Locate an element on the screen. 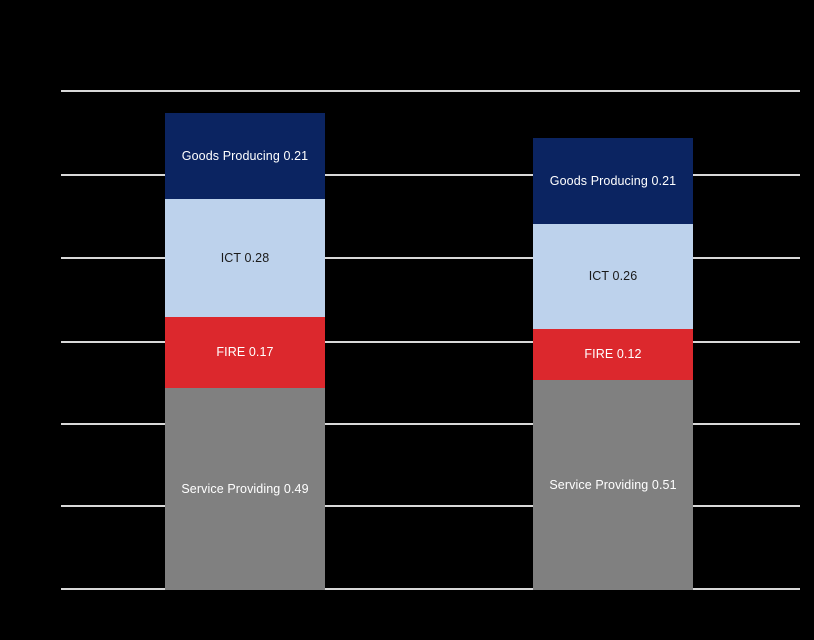  bar-segment-fire: FIRE 0.17 is located at coordinates (245, 352).